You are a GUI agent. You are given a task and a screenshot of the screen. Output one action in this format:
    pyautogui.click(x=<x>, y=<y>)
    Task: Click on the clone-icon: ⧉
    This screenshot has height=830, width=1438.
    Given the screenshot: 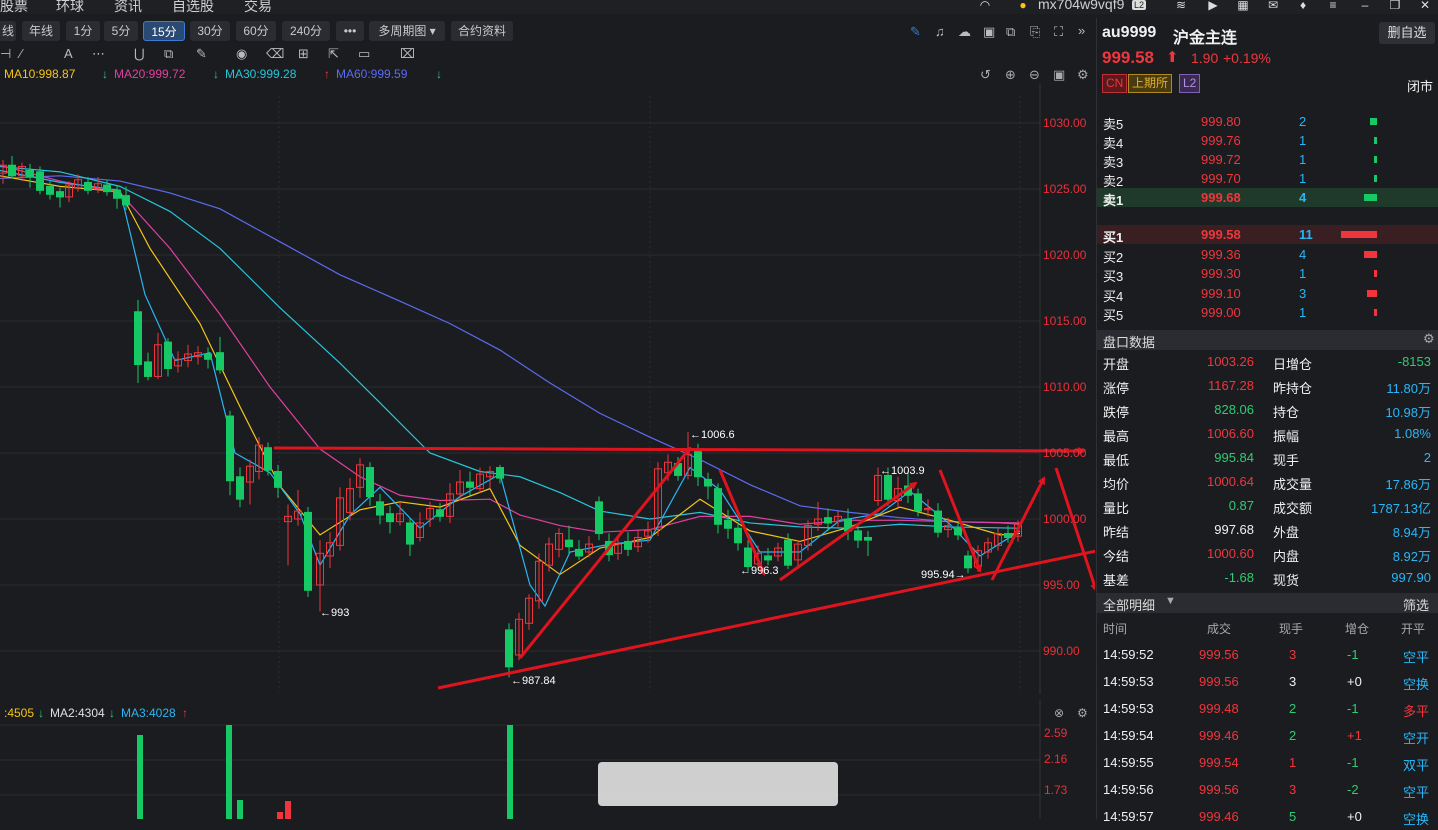 What is the action you would take?
    pyautogui.click(x=168, y=54)
    